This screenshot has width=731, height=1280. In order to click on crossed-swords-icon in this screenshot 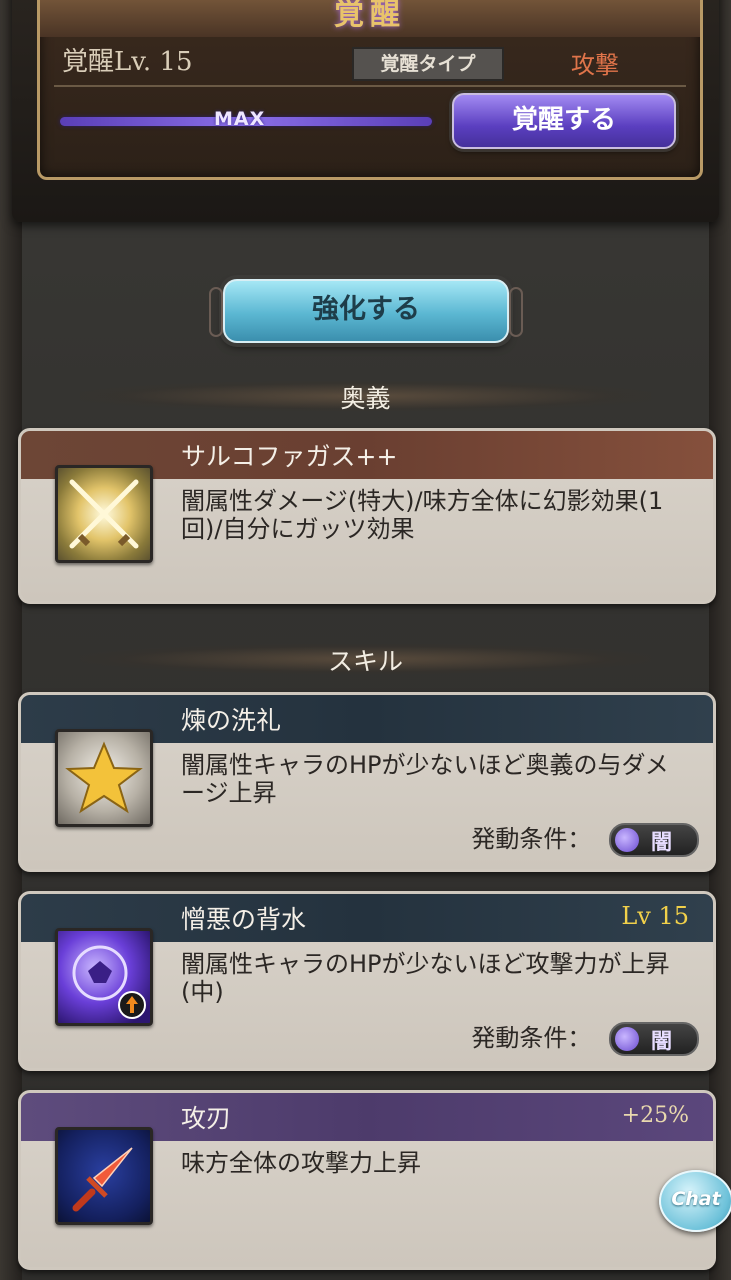, I will do `click(104, 514)`.